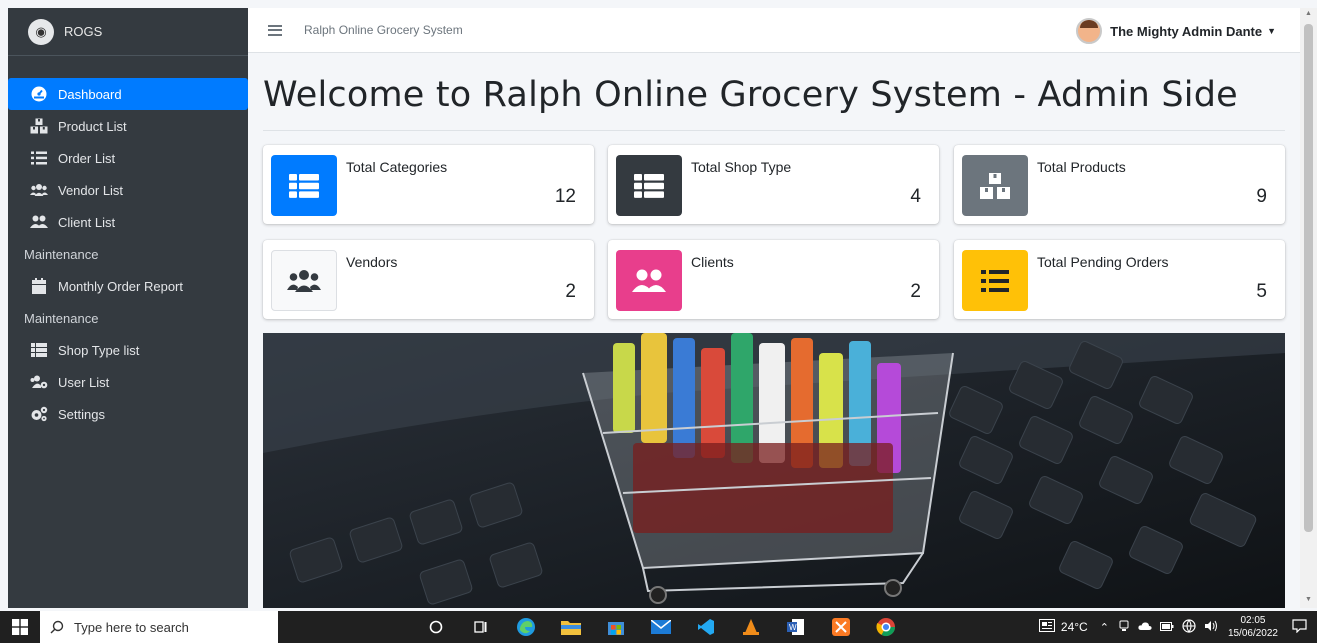 Image resolution: width=1317 pixels, height=643 pixels. I want to click on battery-icon, so click(1166, 627).